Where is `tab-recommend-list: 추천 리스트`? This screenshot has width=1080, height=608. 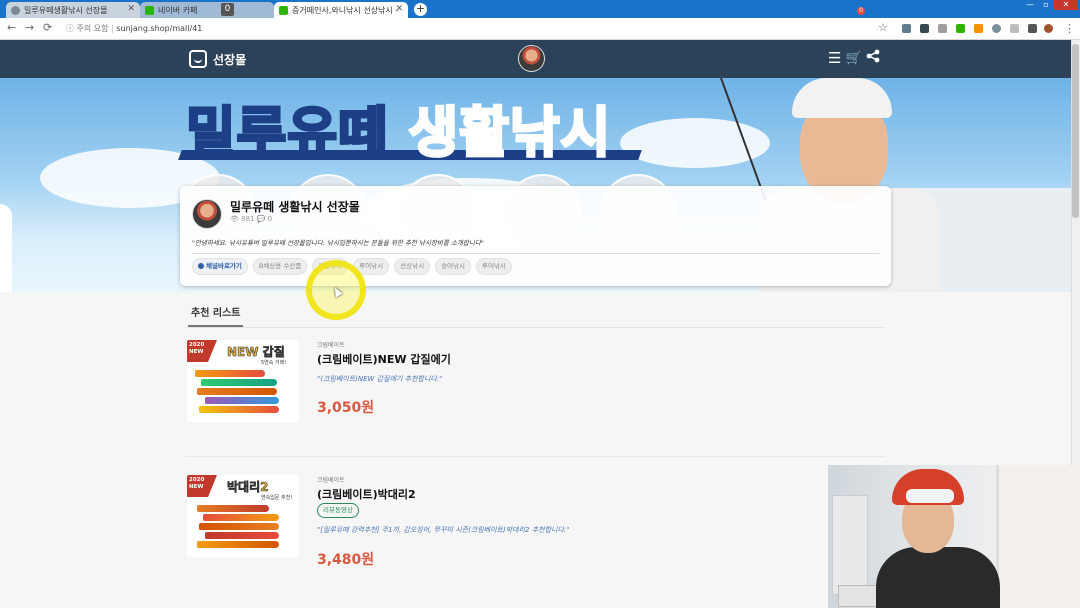
tab-recommend-list: 추천 리스트 is located at coordinates (216, 315).